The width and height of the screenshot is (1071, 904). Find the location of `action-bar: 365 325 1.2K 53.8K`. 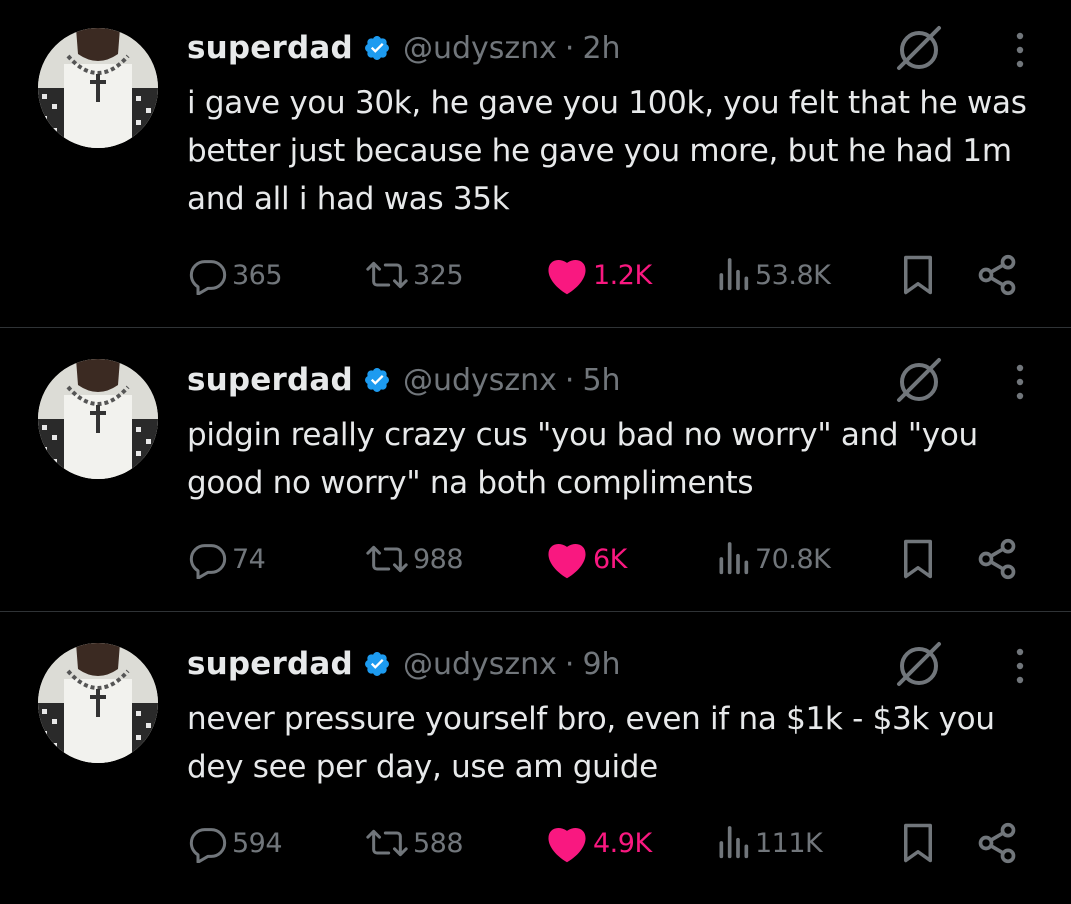

action-bar: 365 325 1.2K 53.8K is located at coordinates (613, 275).